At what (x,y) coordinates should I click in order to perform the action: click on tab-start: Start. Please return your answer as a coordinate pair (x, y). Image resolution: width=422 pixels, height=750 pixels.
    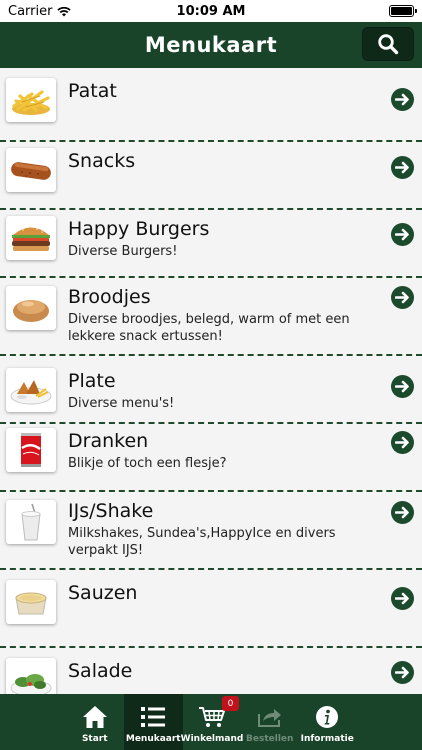
    Looking at the image, I should click on (95, 722).